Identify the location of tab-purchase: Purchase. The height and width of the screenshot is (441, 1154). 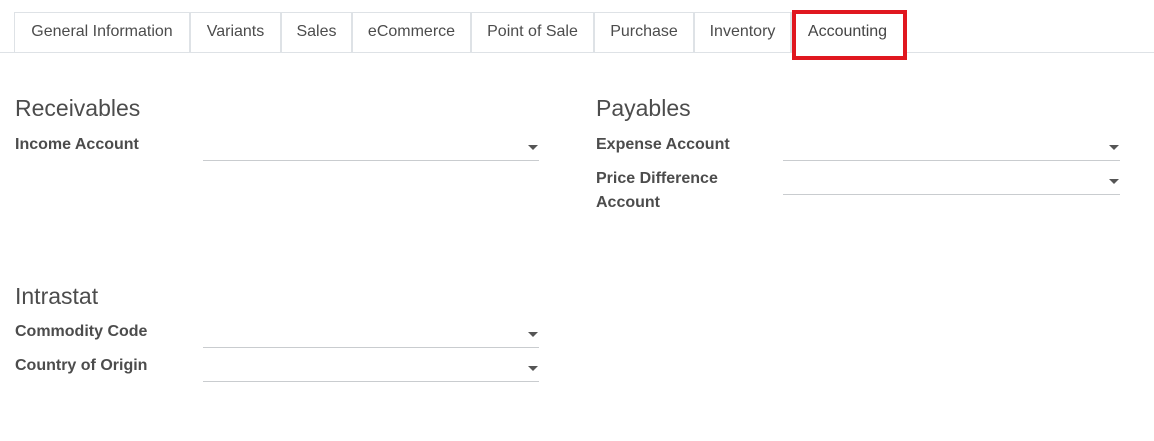
(644, 32).